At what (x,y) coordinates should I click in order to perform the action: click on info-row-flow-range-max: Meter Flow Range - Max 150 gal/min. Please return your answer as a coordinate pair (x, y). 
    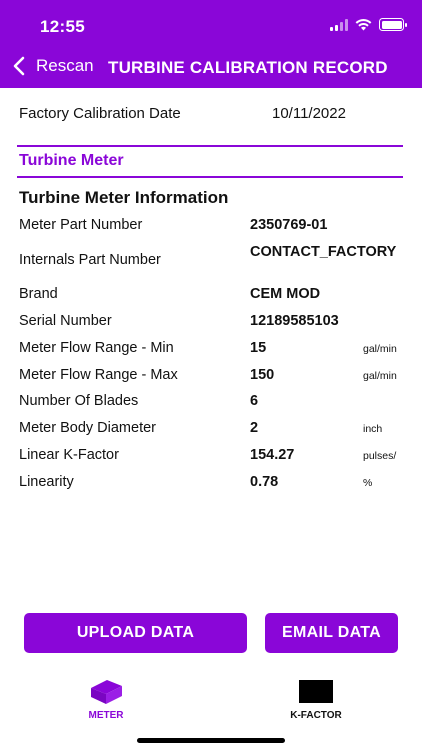
    Looking at the image, I should click on (214, 378).